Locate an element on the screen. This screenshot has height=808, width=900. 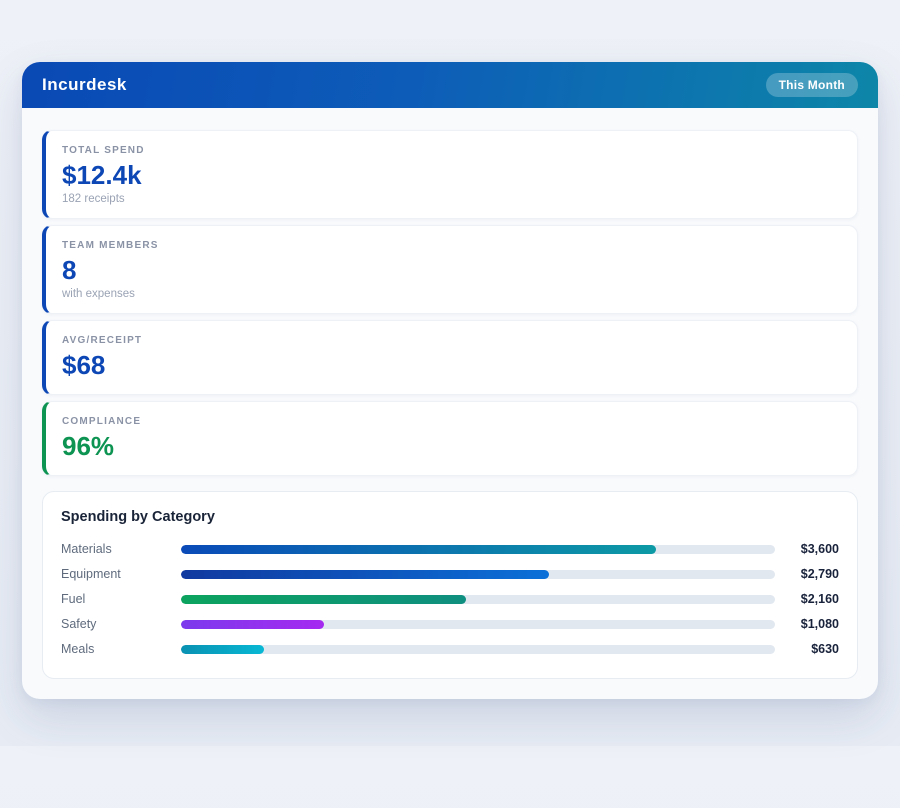
stat-caption: with expenses is located at coordinates (98, 293).